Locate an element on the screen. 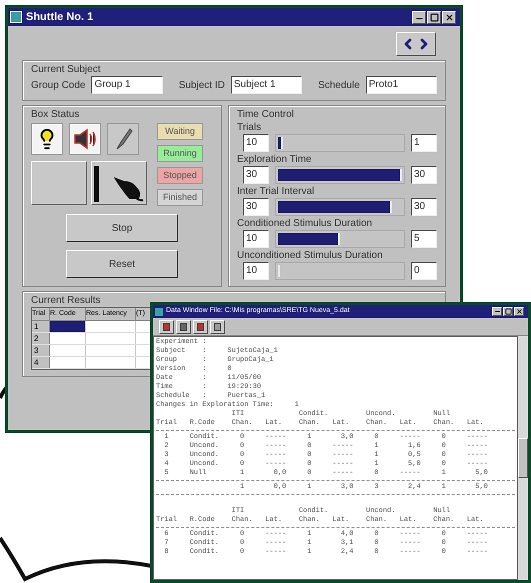  text-field: Subject 1 is located at coordinates (266, 85).